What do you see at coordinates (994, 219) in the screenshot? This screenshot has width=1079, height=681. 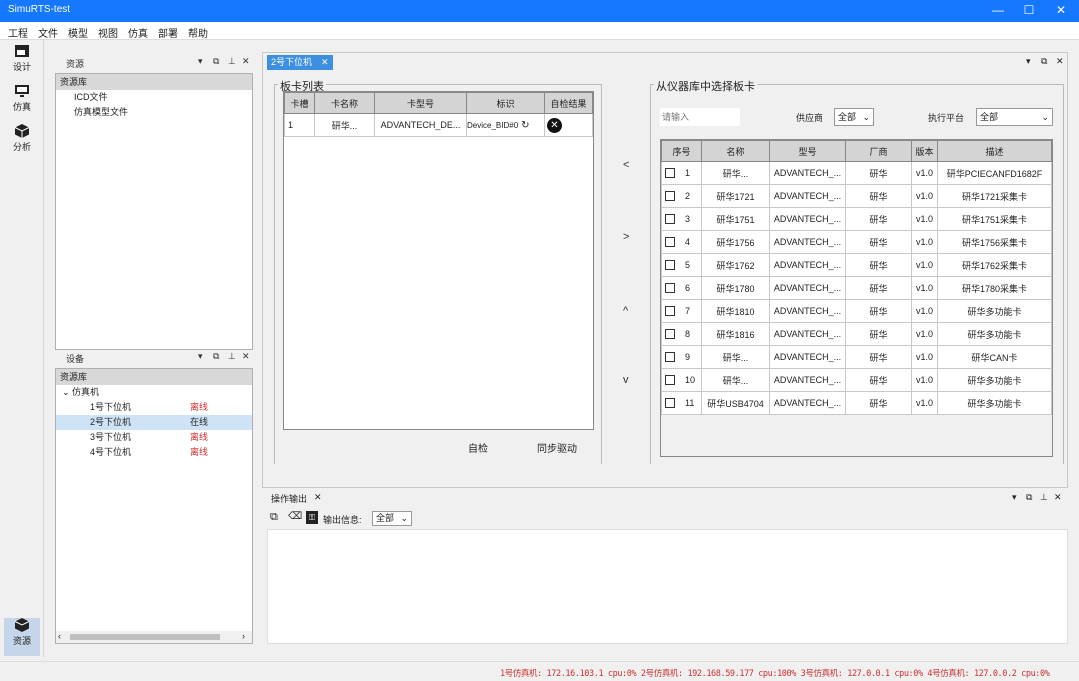 I see `cell-description: 研华1751采集卡` at bounding box center [994, 219].